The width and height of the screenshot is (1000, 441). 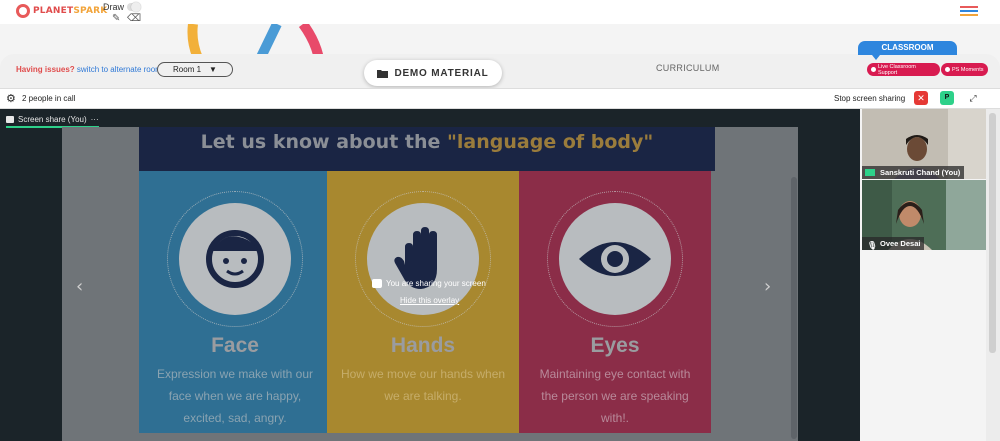 I want to click on demo-material-label: DEMO MATERIAL, so click(x=441, y=73).